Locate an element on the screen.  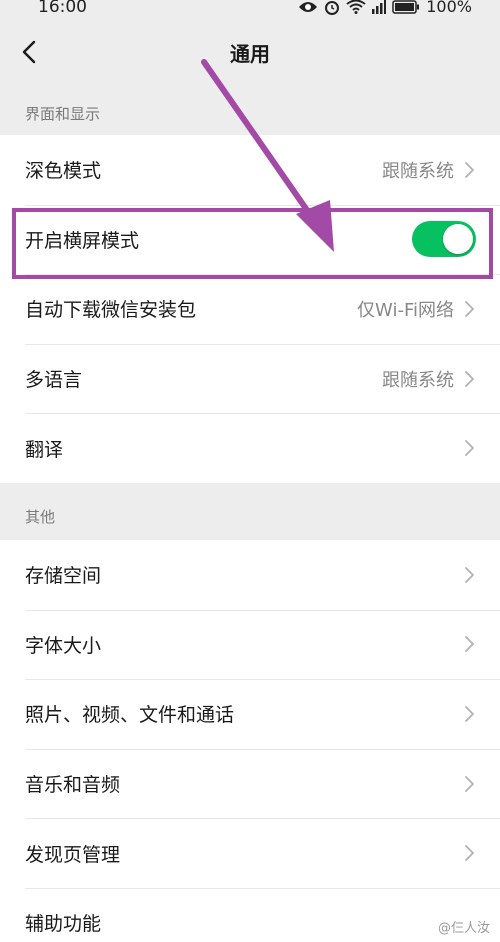
section-label-other: 其他 is located at coordinates (40, 517).